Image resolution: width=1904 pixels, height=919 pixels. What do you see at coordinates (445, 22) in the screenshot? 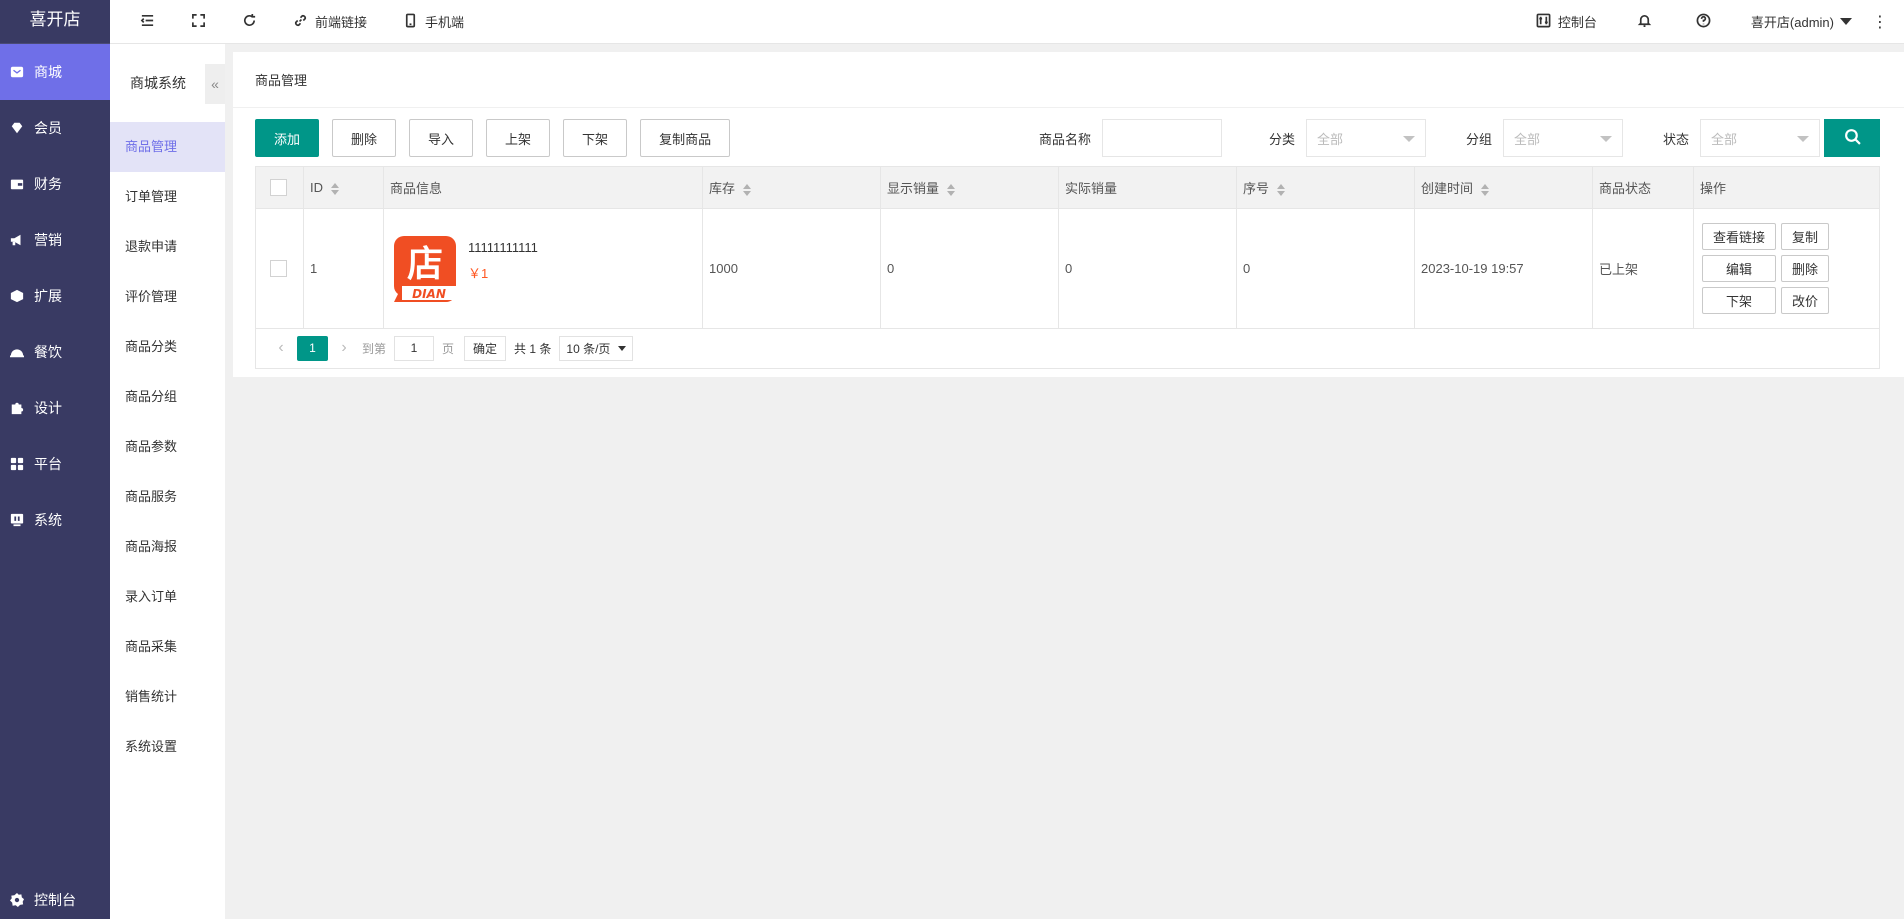
I see `mobile-label: 手机端` at bounding box center [445, 22].